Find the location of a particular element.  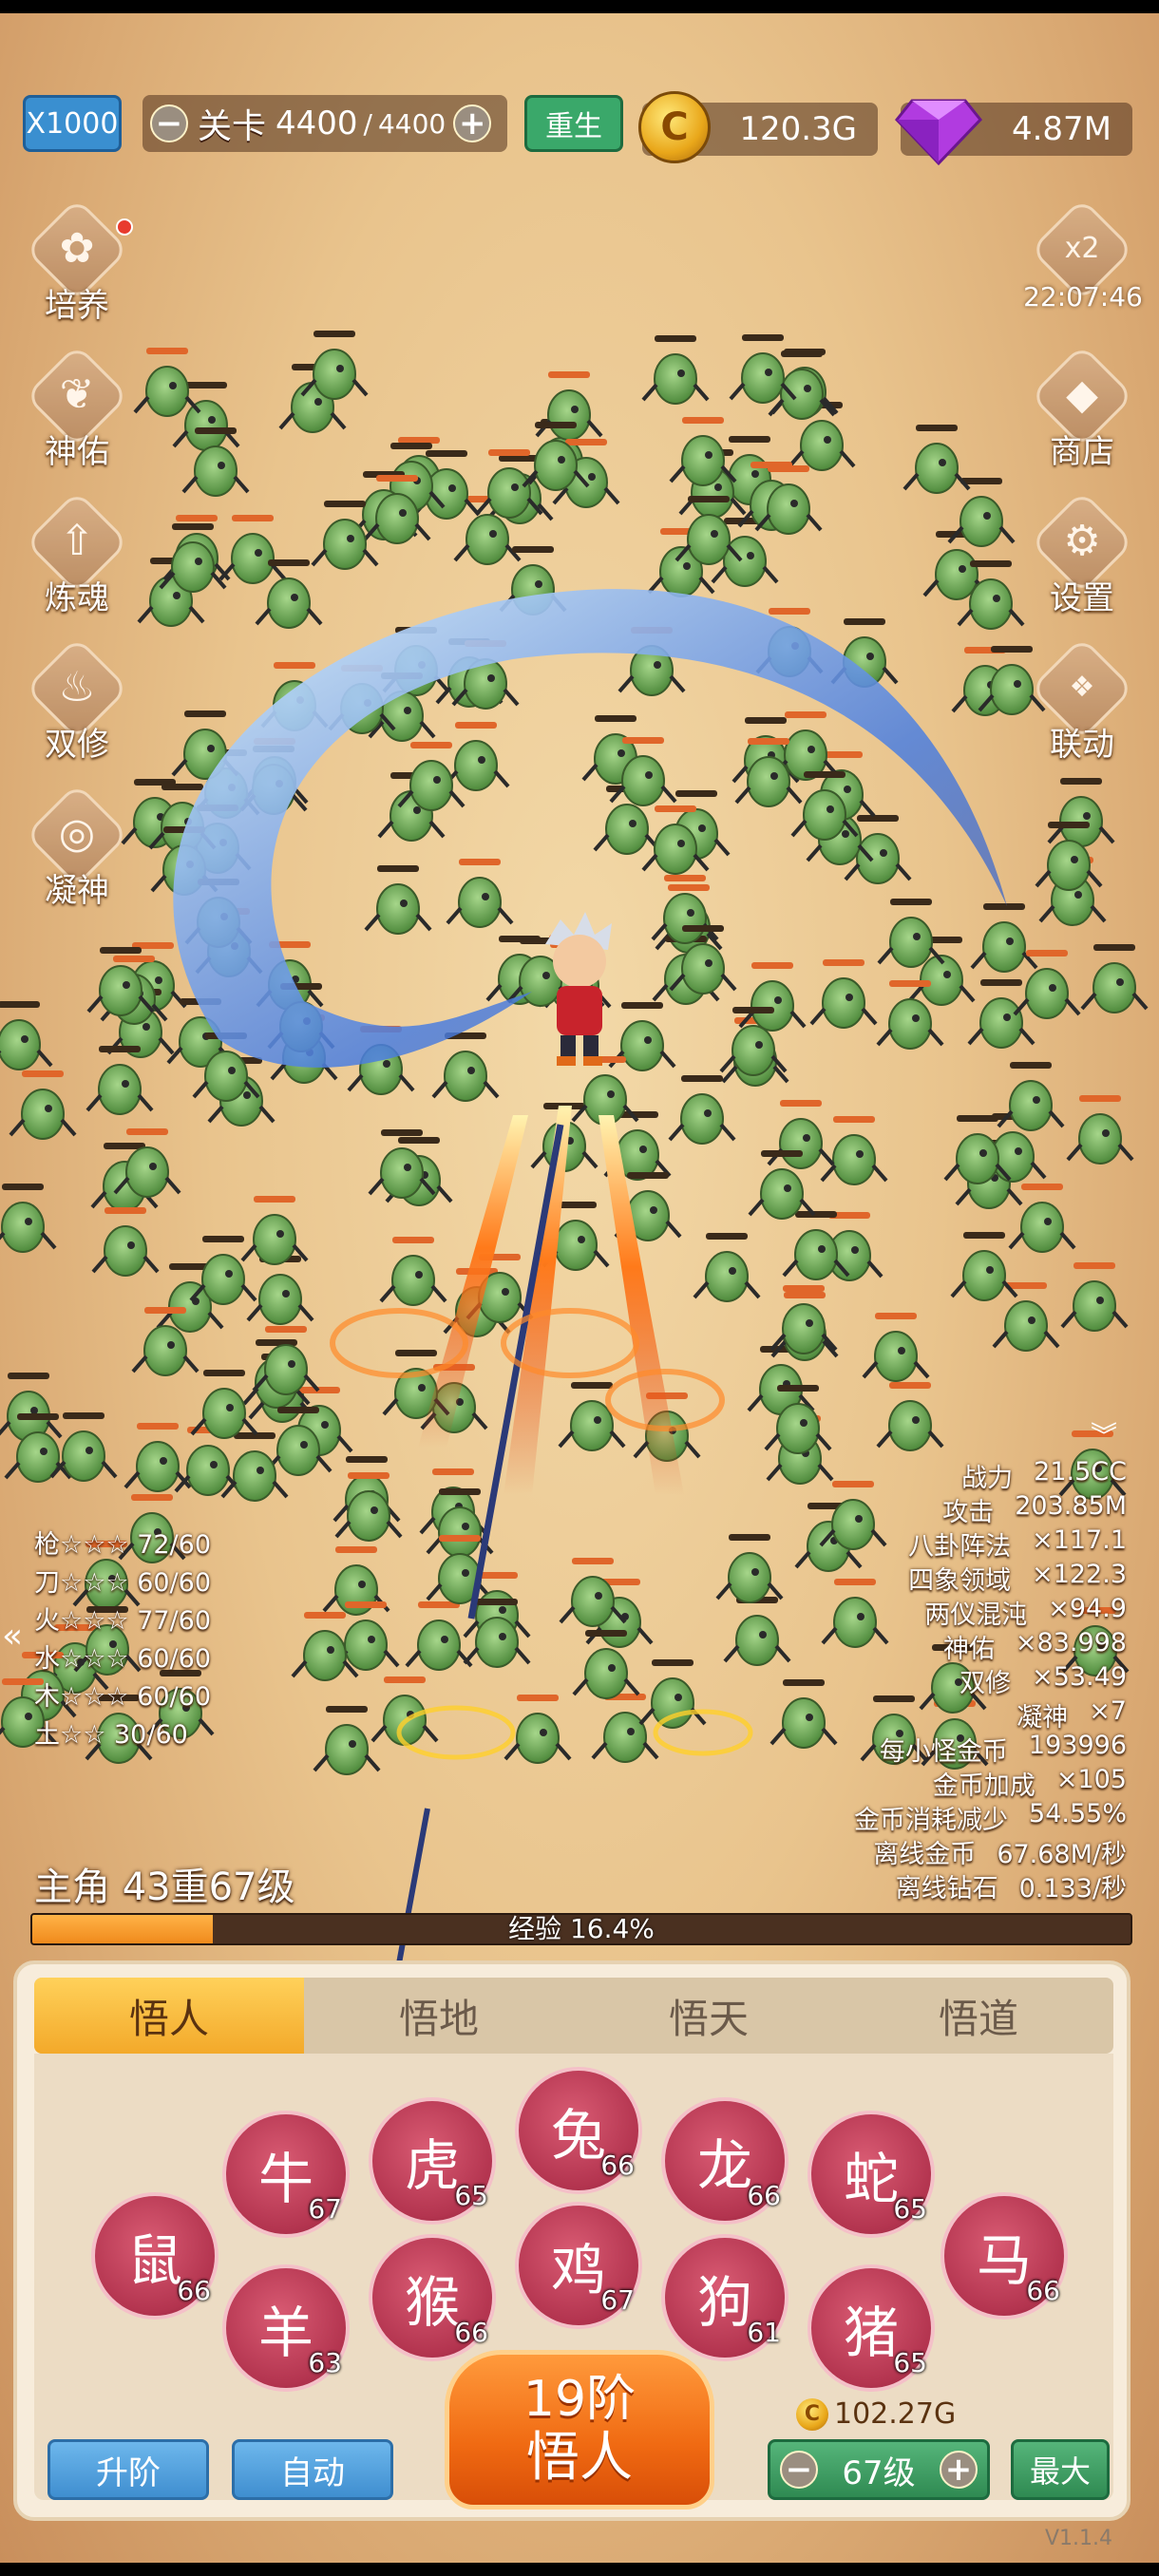

side-button-shop: ◆ 商店 is located at coordinates (1082, 411).